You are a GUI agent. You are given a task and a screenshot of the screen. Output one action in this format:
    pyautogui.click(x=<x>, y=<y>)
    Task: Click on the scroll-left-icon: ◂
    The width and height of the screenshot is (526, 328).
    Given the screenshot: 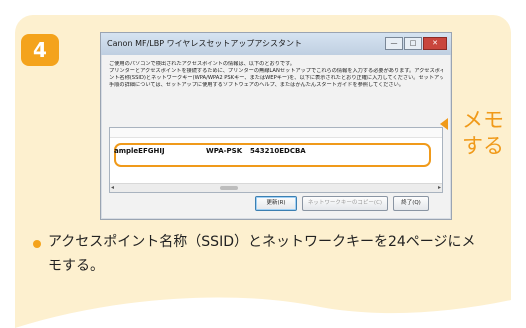 What is the action you would take?
    pyautogui.click(x=112, y=187)
    